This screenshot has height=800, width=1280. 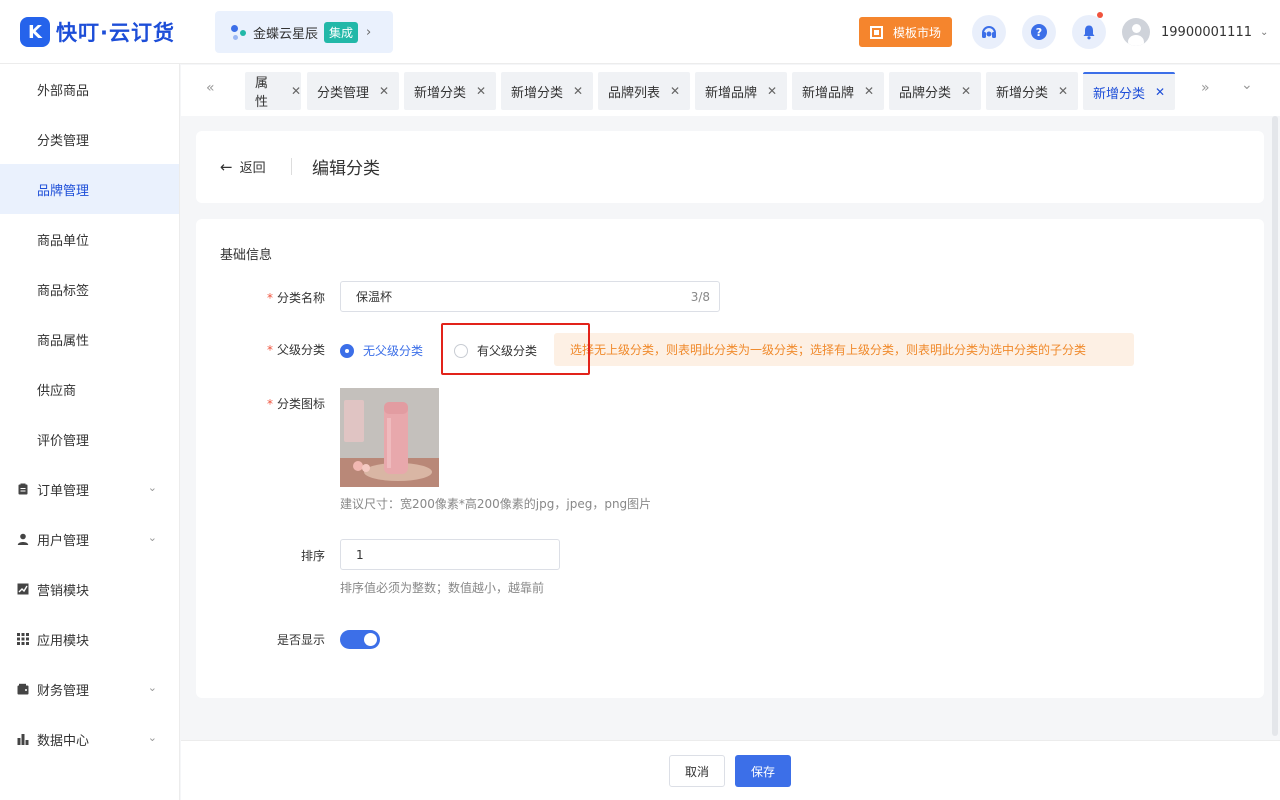 I want to click on tabs-next-button: », so click(x=1205, y=88).